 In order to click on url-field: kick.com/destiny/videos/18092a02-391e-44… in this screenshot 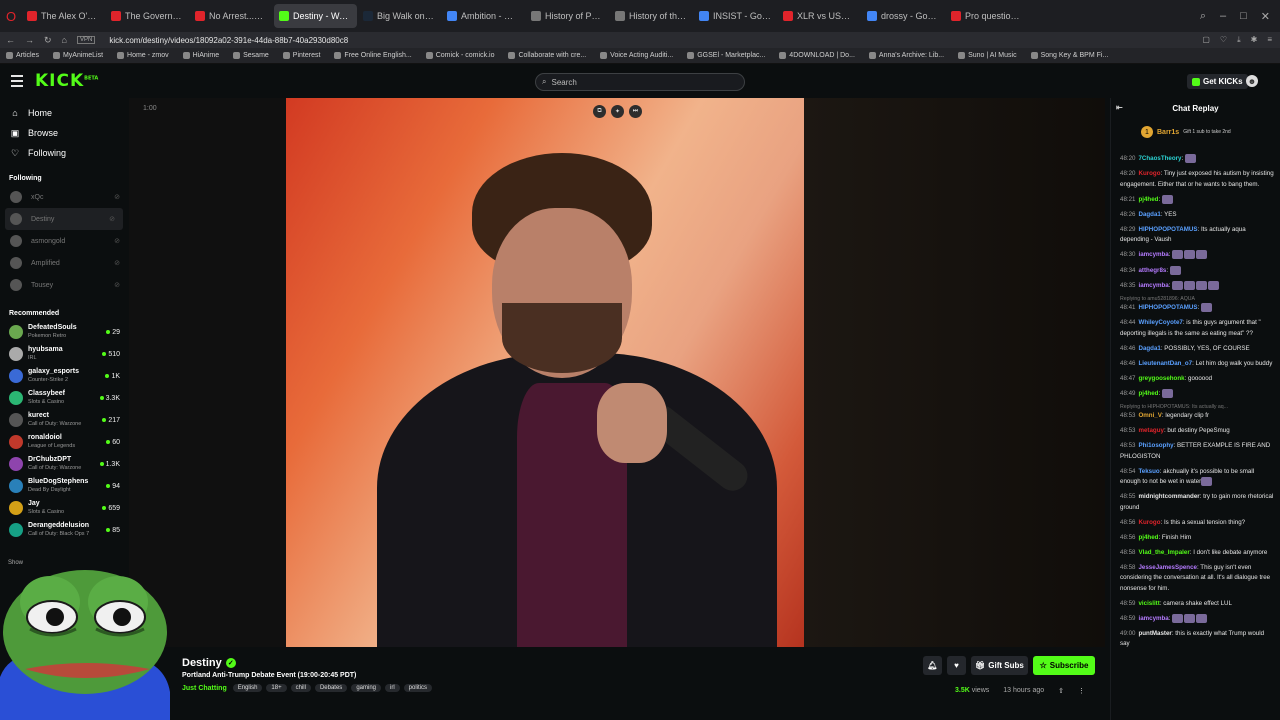, I will do `click(228, 40)`.